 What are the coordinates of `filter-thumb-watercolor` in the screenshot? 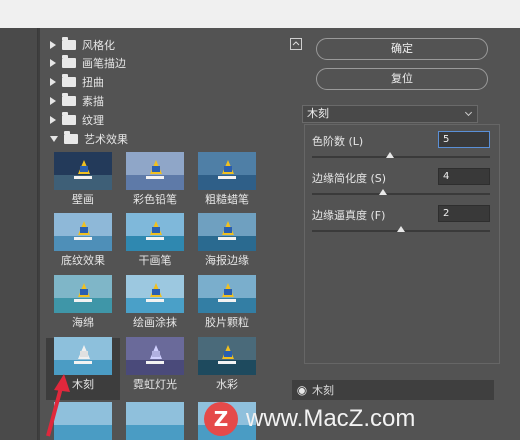 It's located at (227, 356).